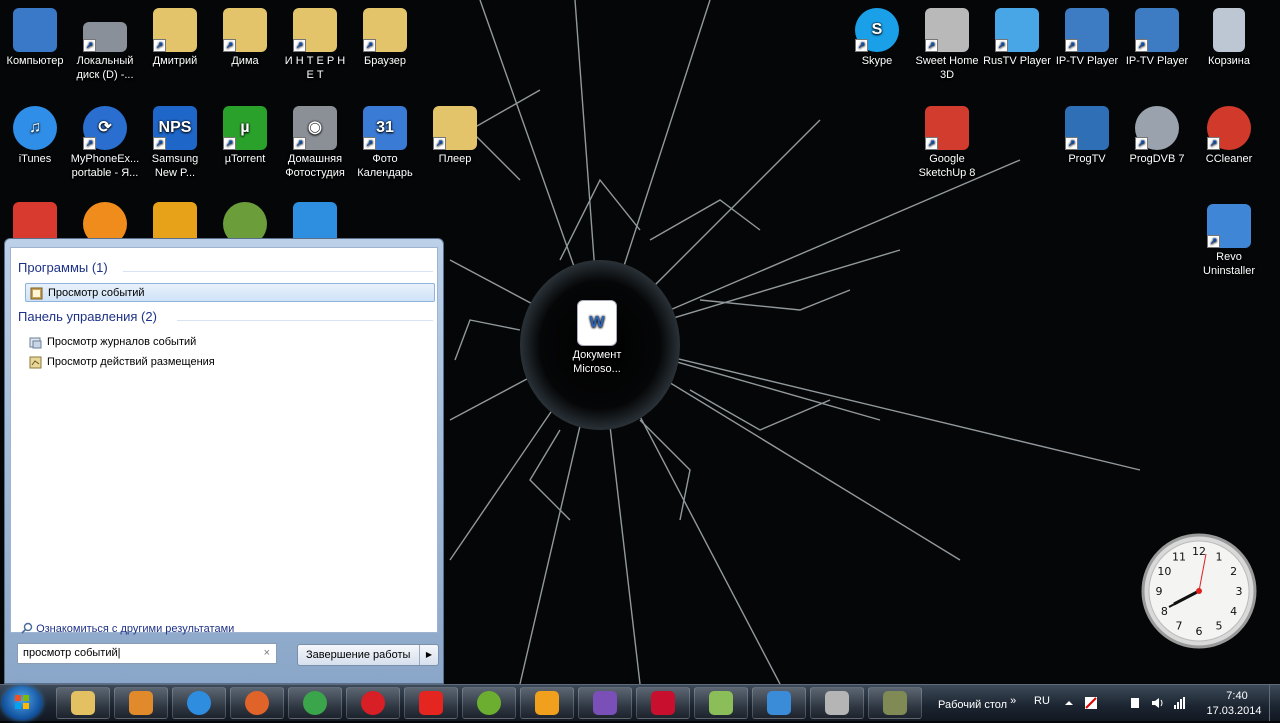 Image resolution: width=1280 pixels, height=723 pixels. What do you see at coordinates (1157, 703) in the screenshot?
I see `volume-icon` at bounding box center [1157, 703].